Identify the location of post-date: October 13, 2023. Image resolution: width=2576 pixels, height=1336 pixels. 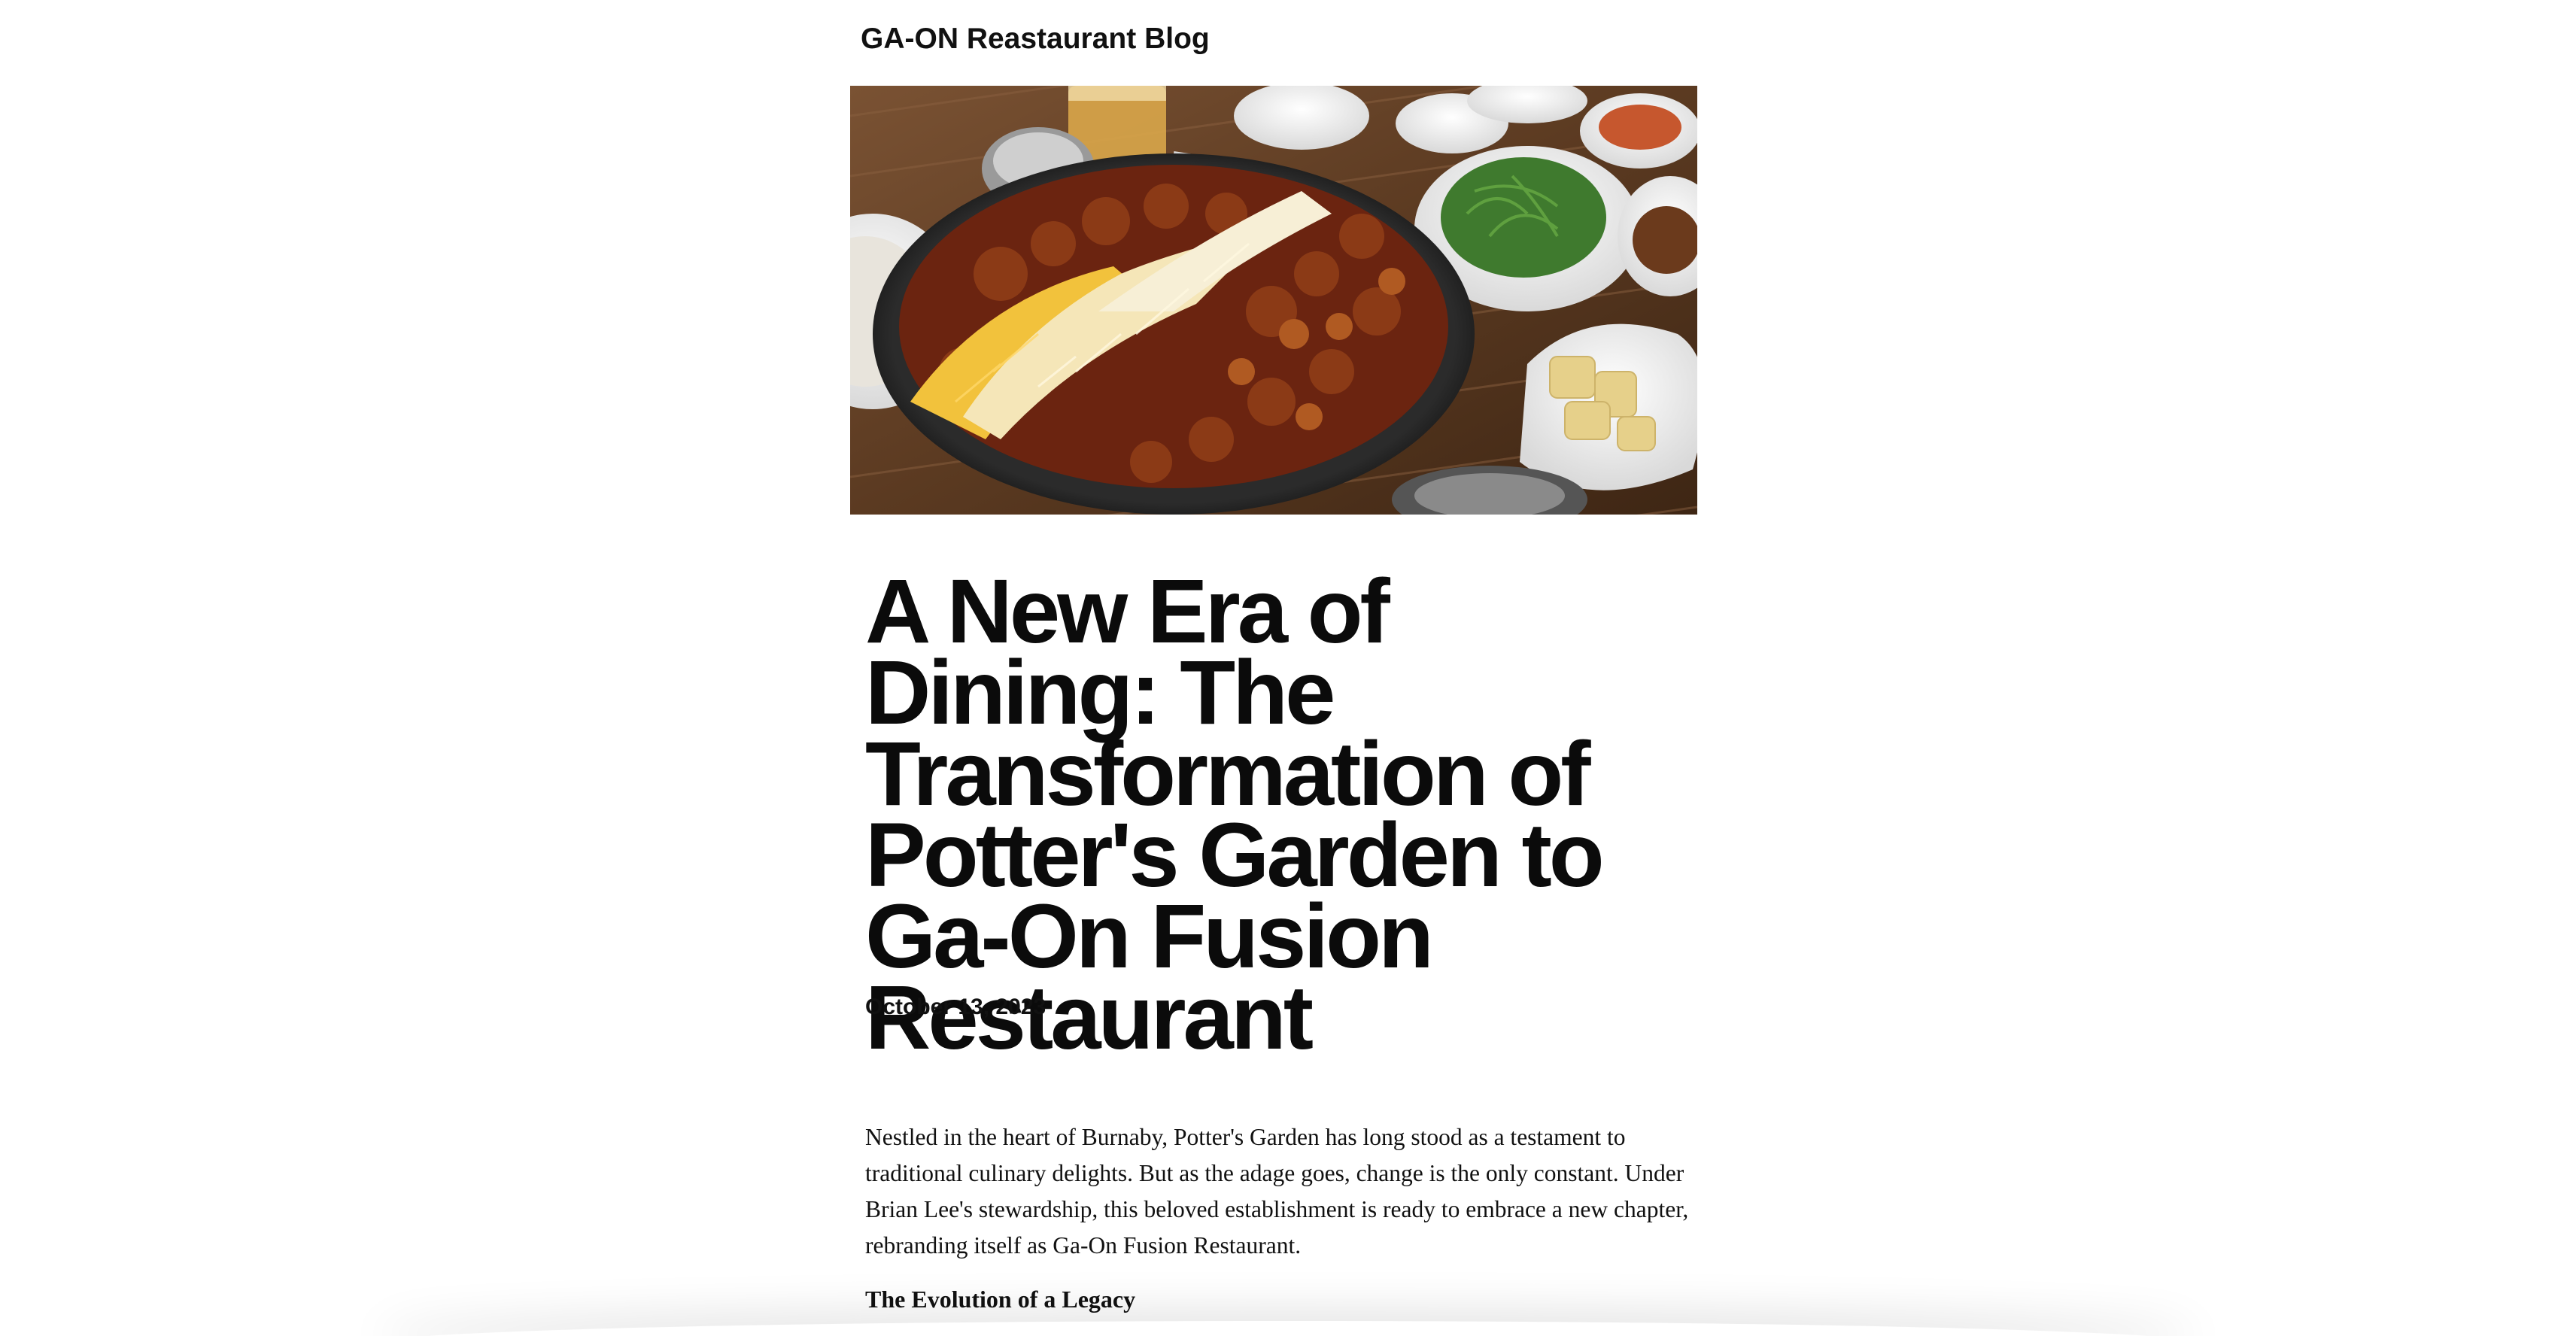
(956, 1006).